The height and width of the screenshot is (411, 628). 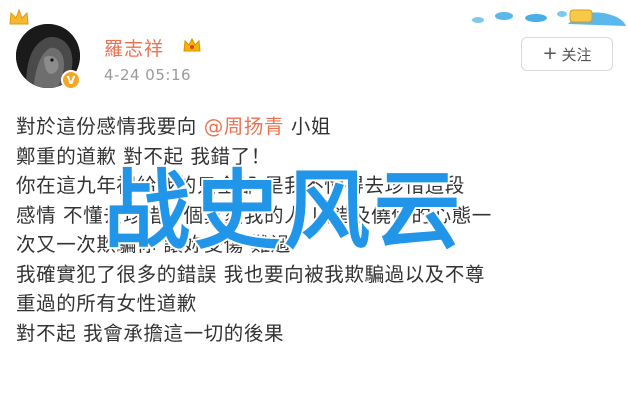 I want to click on username: 羅志祥, so click(x=134, y=47).